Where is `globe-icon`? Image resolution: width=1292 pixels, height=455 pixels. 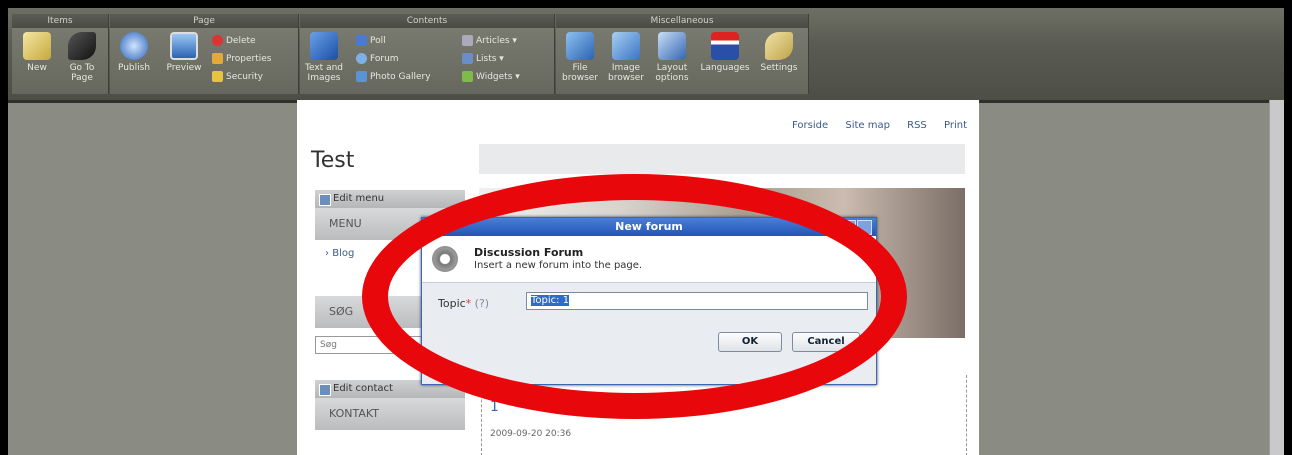 globe-icon is located at coordinates (134, 46).